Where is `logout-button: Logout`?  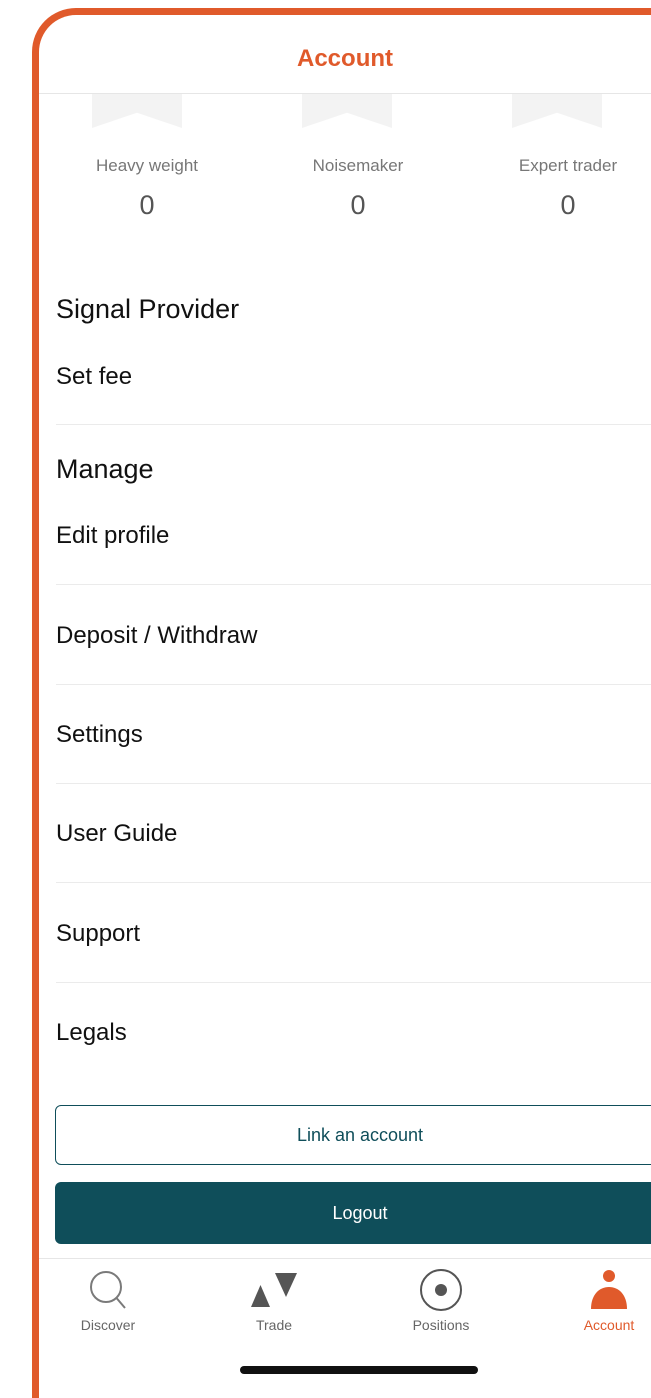
logout-button: Logout is located at coordinates (353, 1213).